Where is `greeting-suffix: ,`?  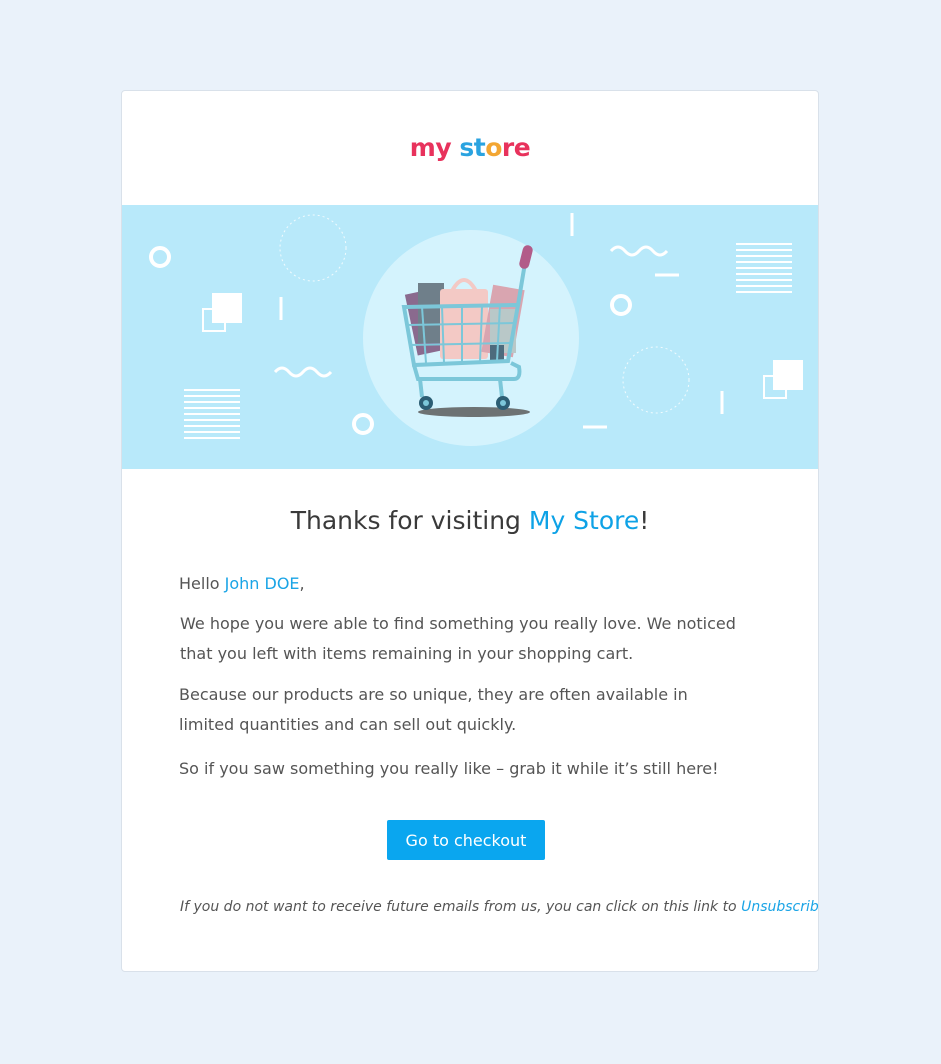
greeting-suffix: , is located at coordinates (302, 583).